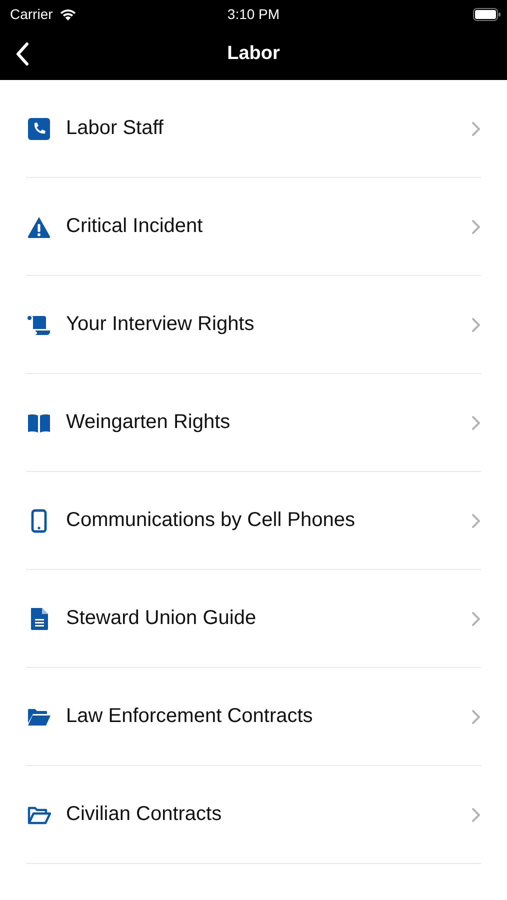 Image resolution: width=507 pixels, height=900 pixels. What do you see at coordinates (211, 520) in the screenshot?
I see `menu-item-label: Communications by Cell Phones` at bounding box center [211, 520].